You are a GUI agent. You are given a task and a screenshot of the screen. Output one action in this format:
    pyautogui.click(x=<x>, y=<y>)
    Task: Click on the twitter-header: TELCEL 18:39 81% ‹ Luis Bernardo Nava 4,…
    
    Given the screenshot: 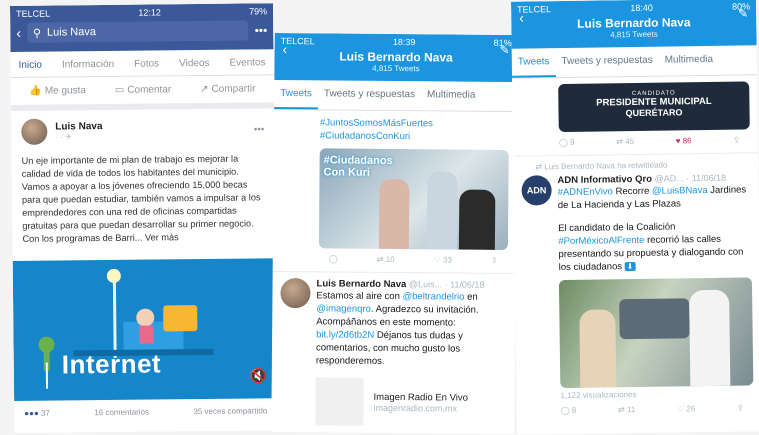 What is the action you would take?
    pyautogui.click(x=396, y=57)
    